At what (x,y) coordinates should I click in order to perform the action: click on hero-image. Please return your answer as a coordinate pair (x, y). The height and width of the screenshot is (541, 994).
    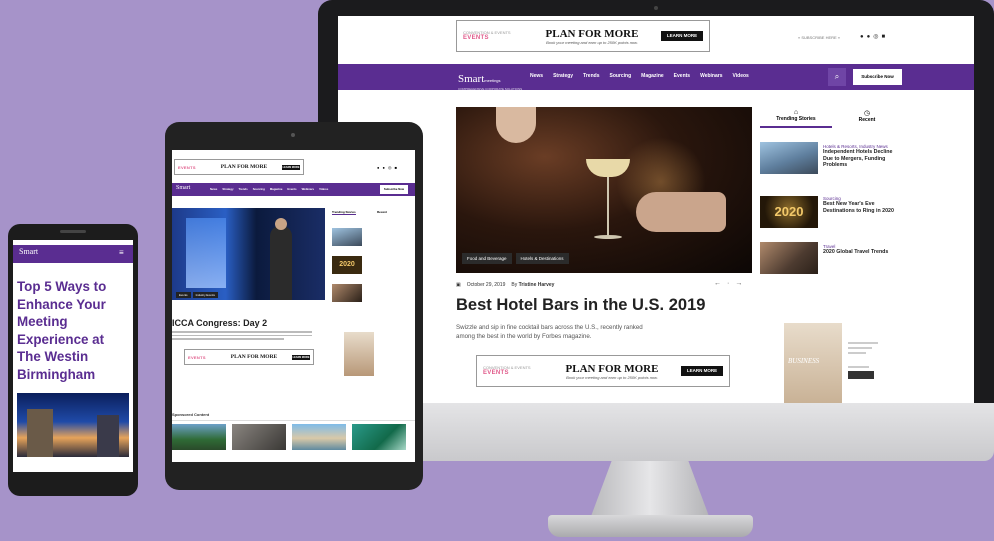
    Looking at the image, I should click on (604, 190).